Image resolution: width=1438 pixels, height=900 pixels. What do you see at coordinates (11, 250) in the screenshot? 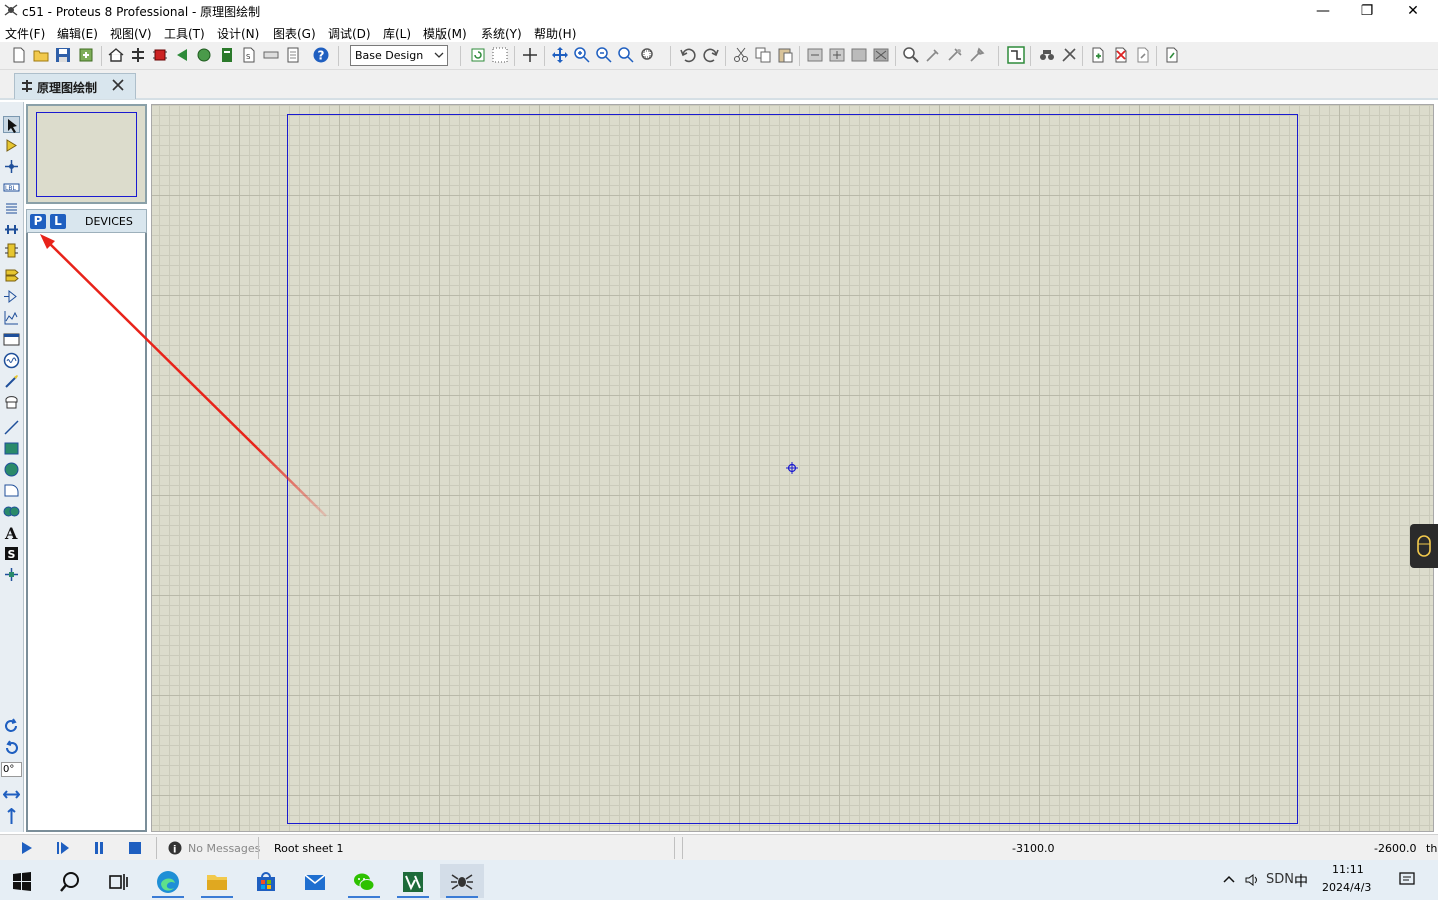
I see `subcircuit-icon` at bounding box center [11, 250].